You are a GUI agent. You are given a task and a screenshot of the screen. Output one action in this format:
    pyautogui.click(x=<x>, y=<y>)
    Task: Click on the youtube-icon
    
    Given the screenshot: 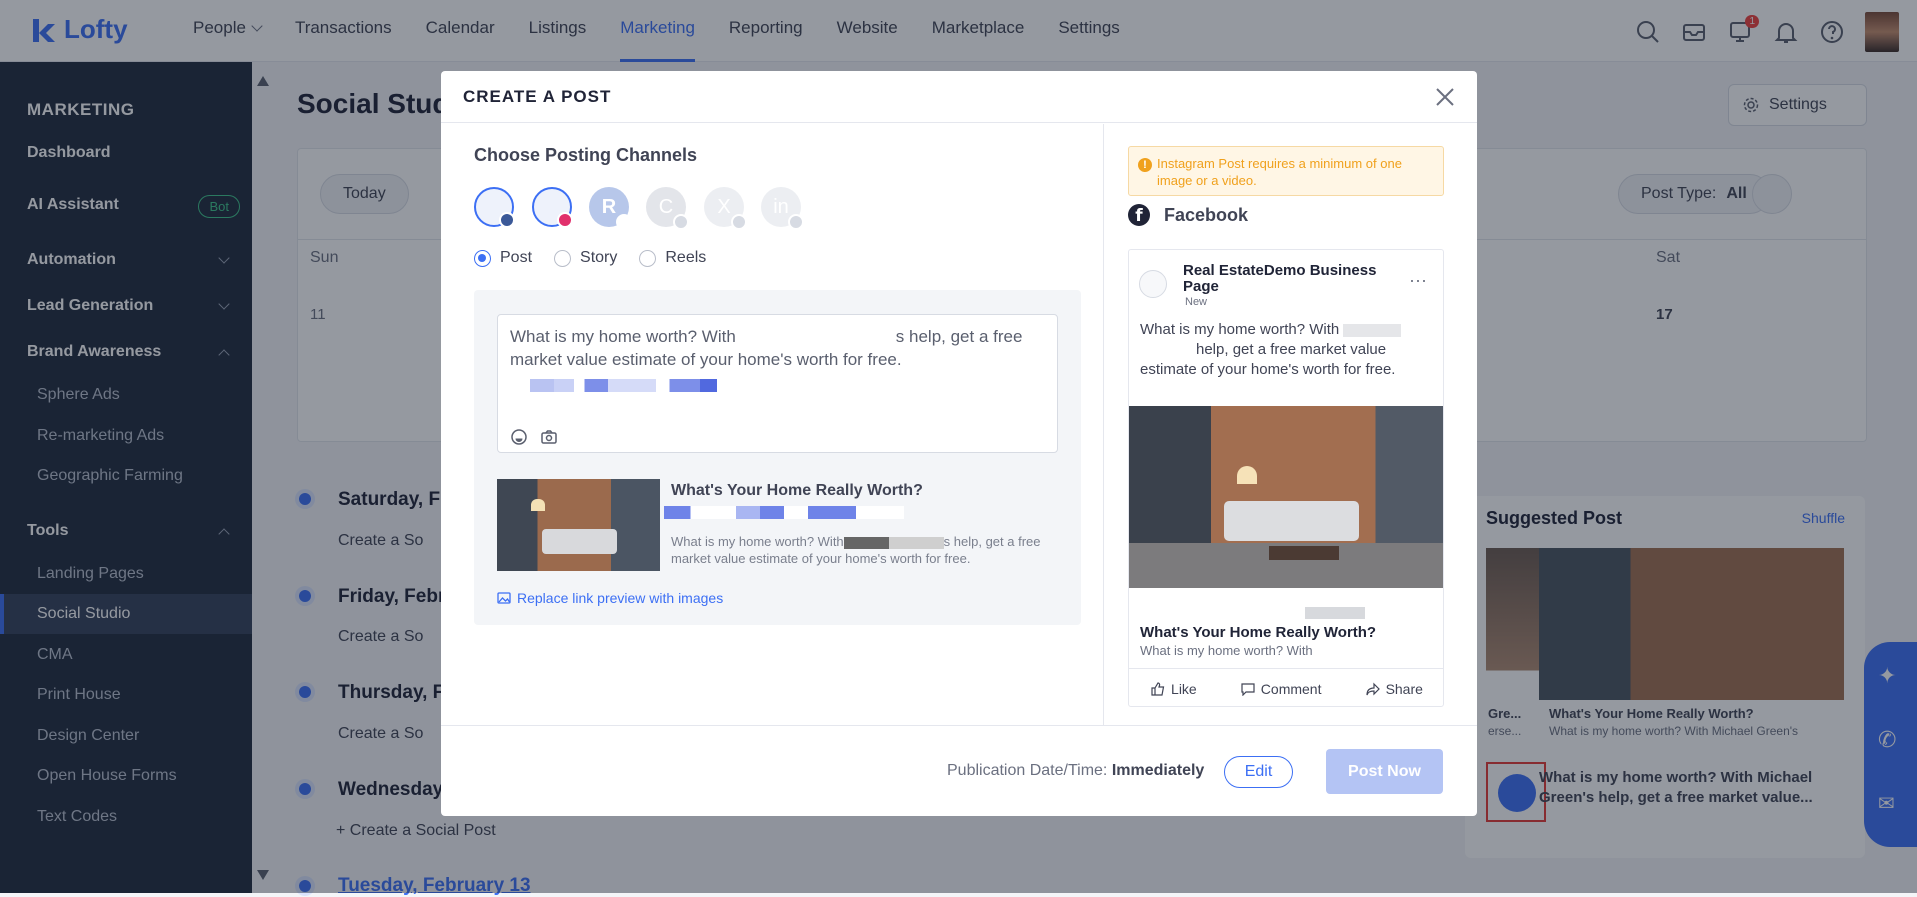 What is the action you would take?
    pyautogui.click(x=624, y=222)
    